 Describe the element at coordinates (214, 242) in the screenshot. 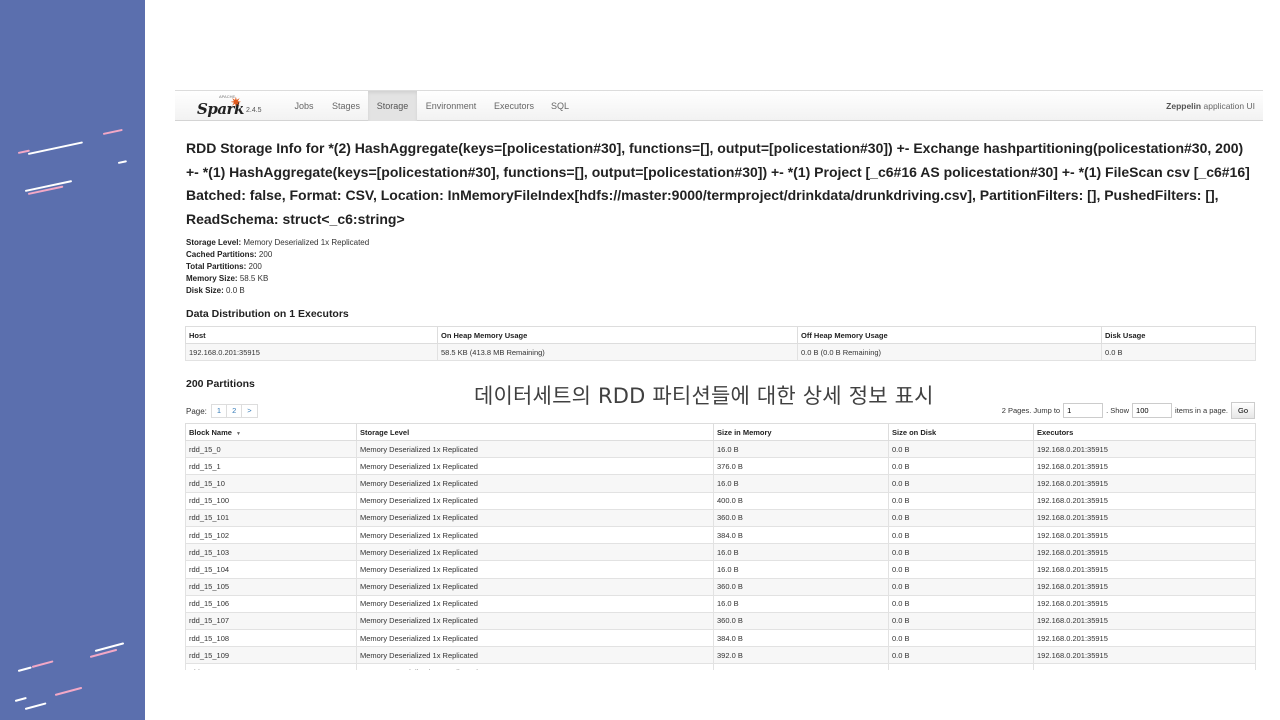

I see `summary-label: Storage Level:` at that location.